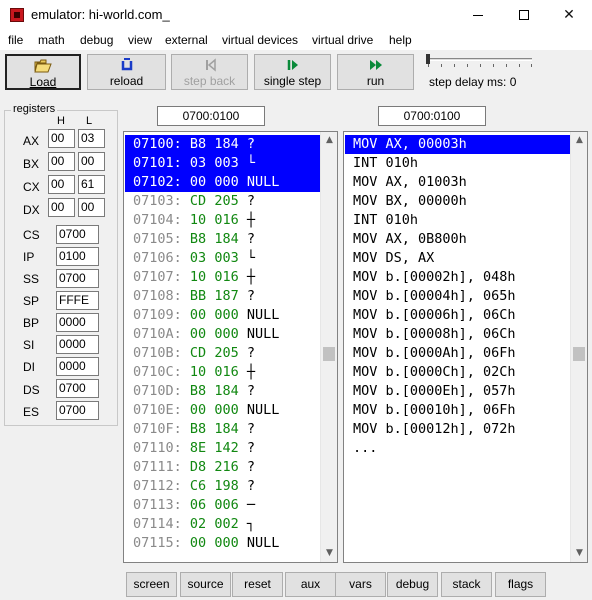  What do you see at coordinates (140, 40) in the screenshot?
I see `menu-view: view` at bounding box center [140, 40].